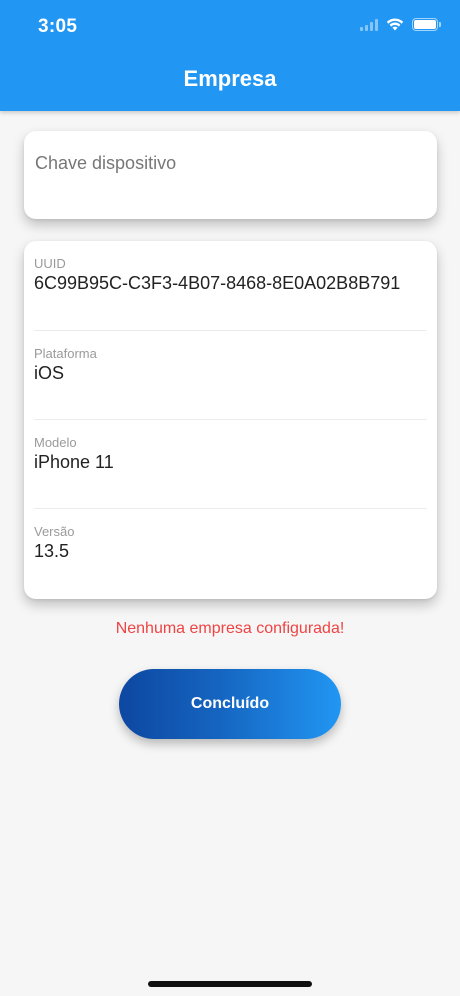  Describe the element at coordinates (230, 984) in the screenshot. I see `home-indicator` at that location.